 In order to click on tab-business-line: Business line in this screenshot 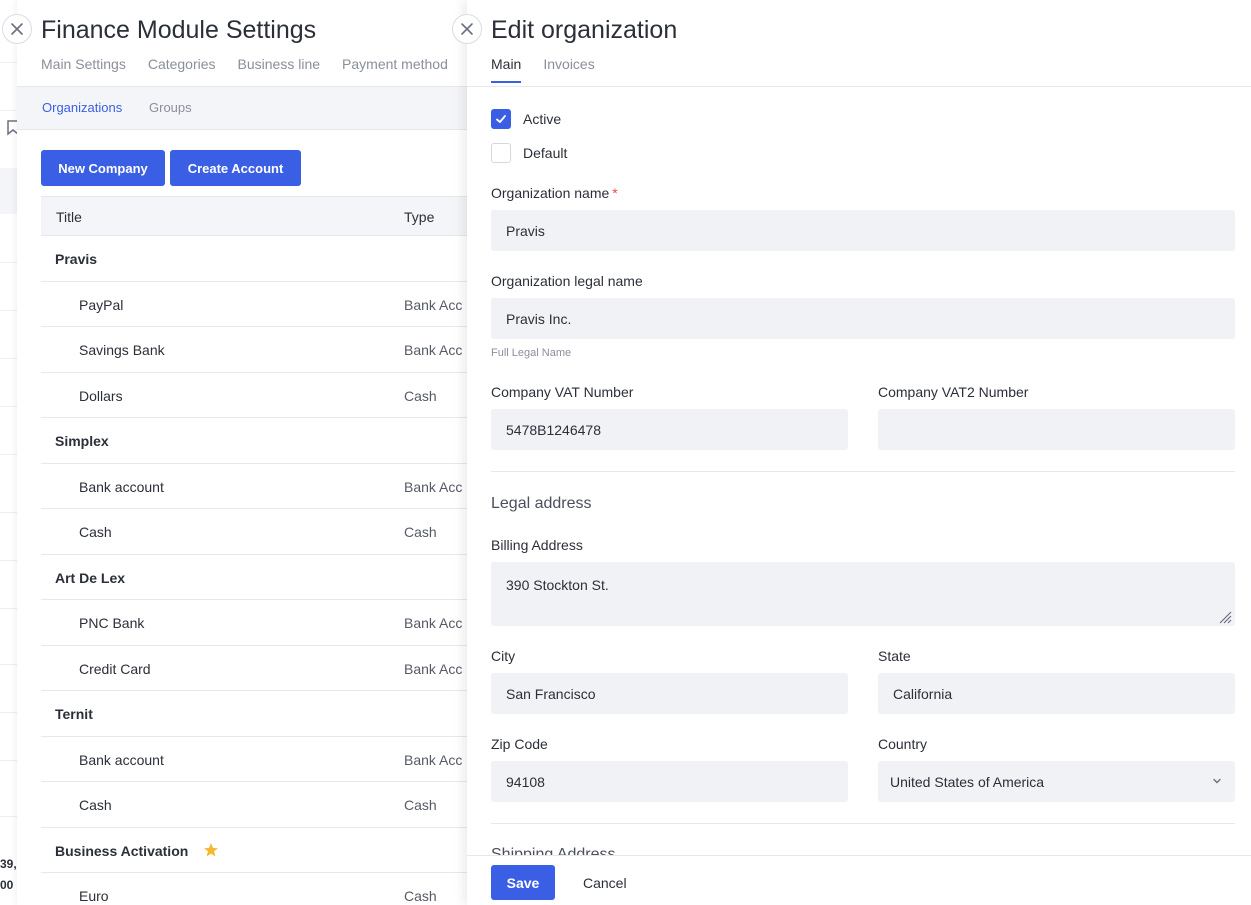, I will do `click(279, 64)`.